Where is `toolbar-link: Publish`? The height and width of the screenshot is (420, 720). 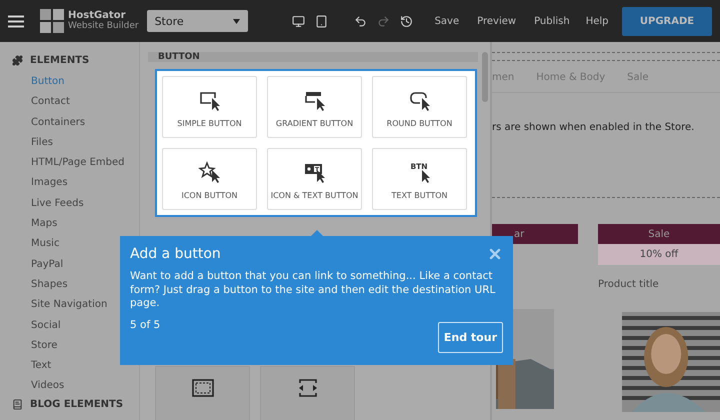
toolbar-link: Publish is located at coordinates (552, 21).